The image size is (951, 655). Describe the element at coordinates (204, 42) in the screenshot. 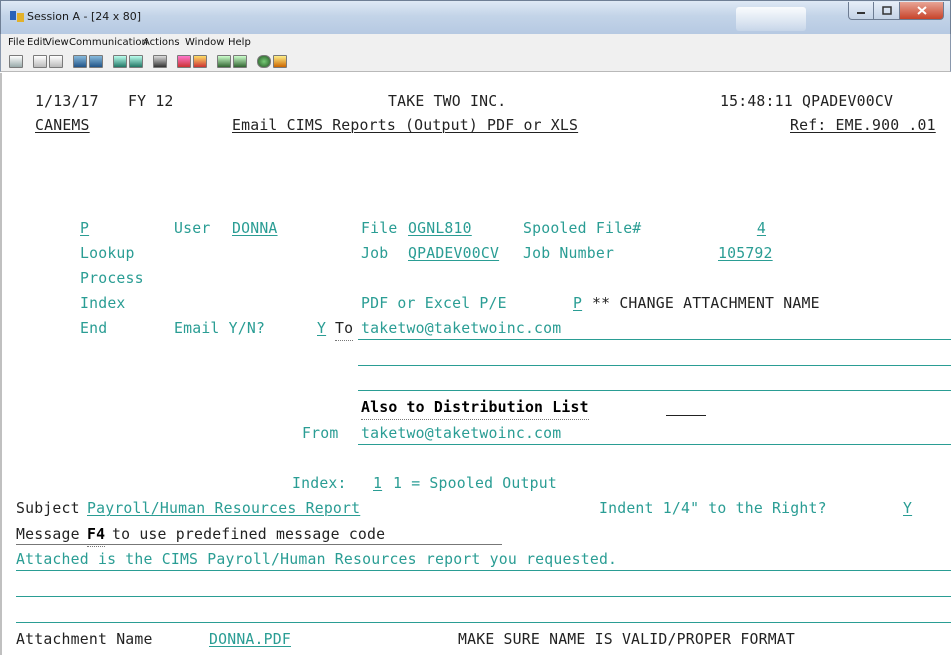

I see `menu-window: Window` at that location.